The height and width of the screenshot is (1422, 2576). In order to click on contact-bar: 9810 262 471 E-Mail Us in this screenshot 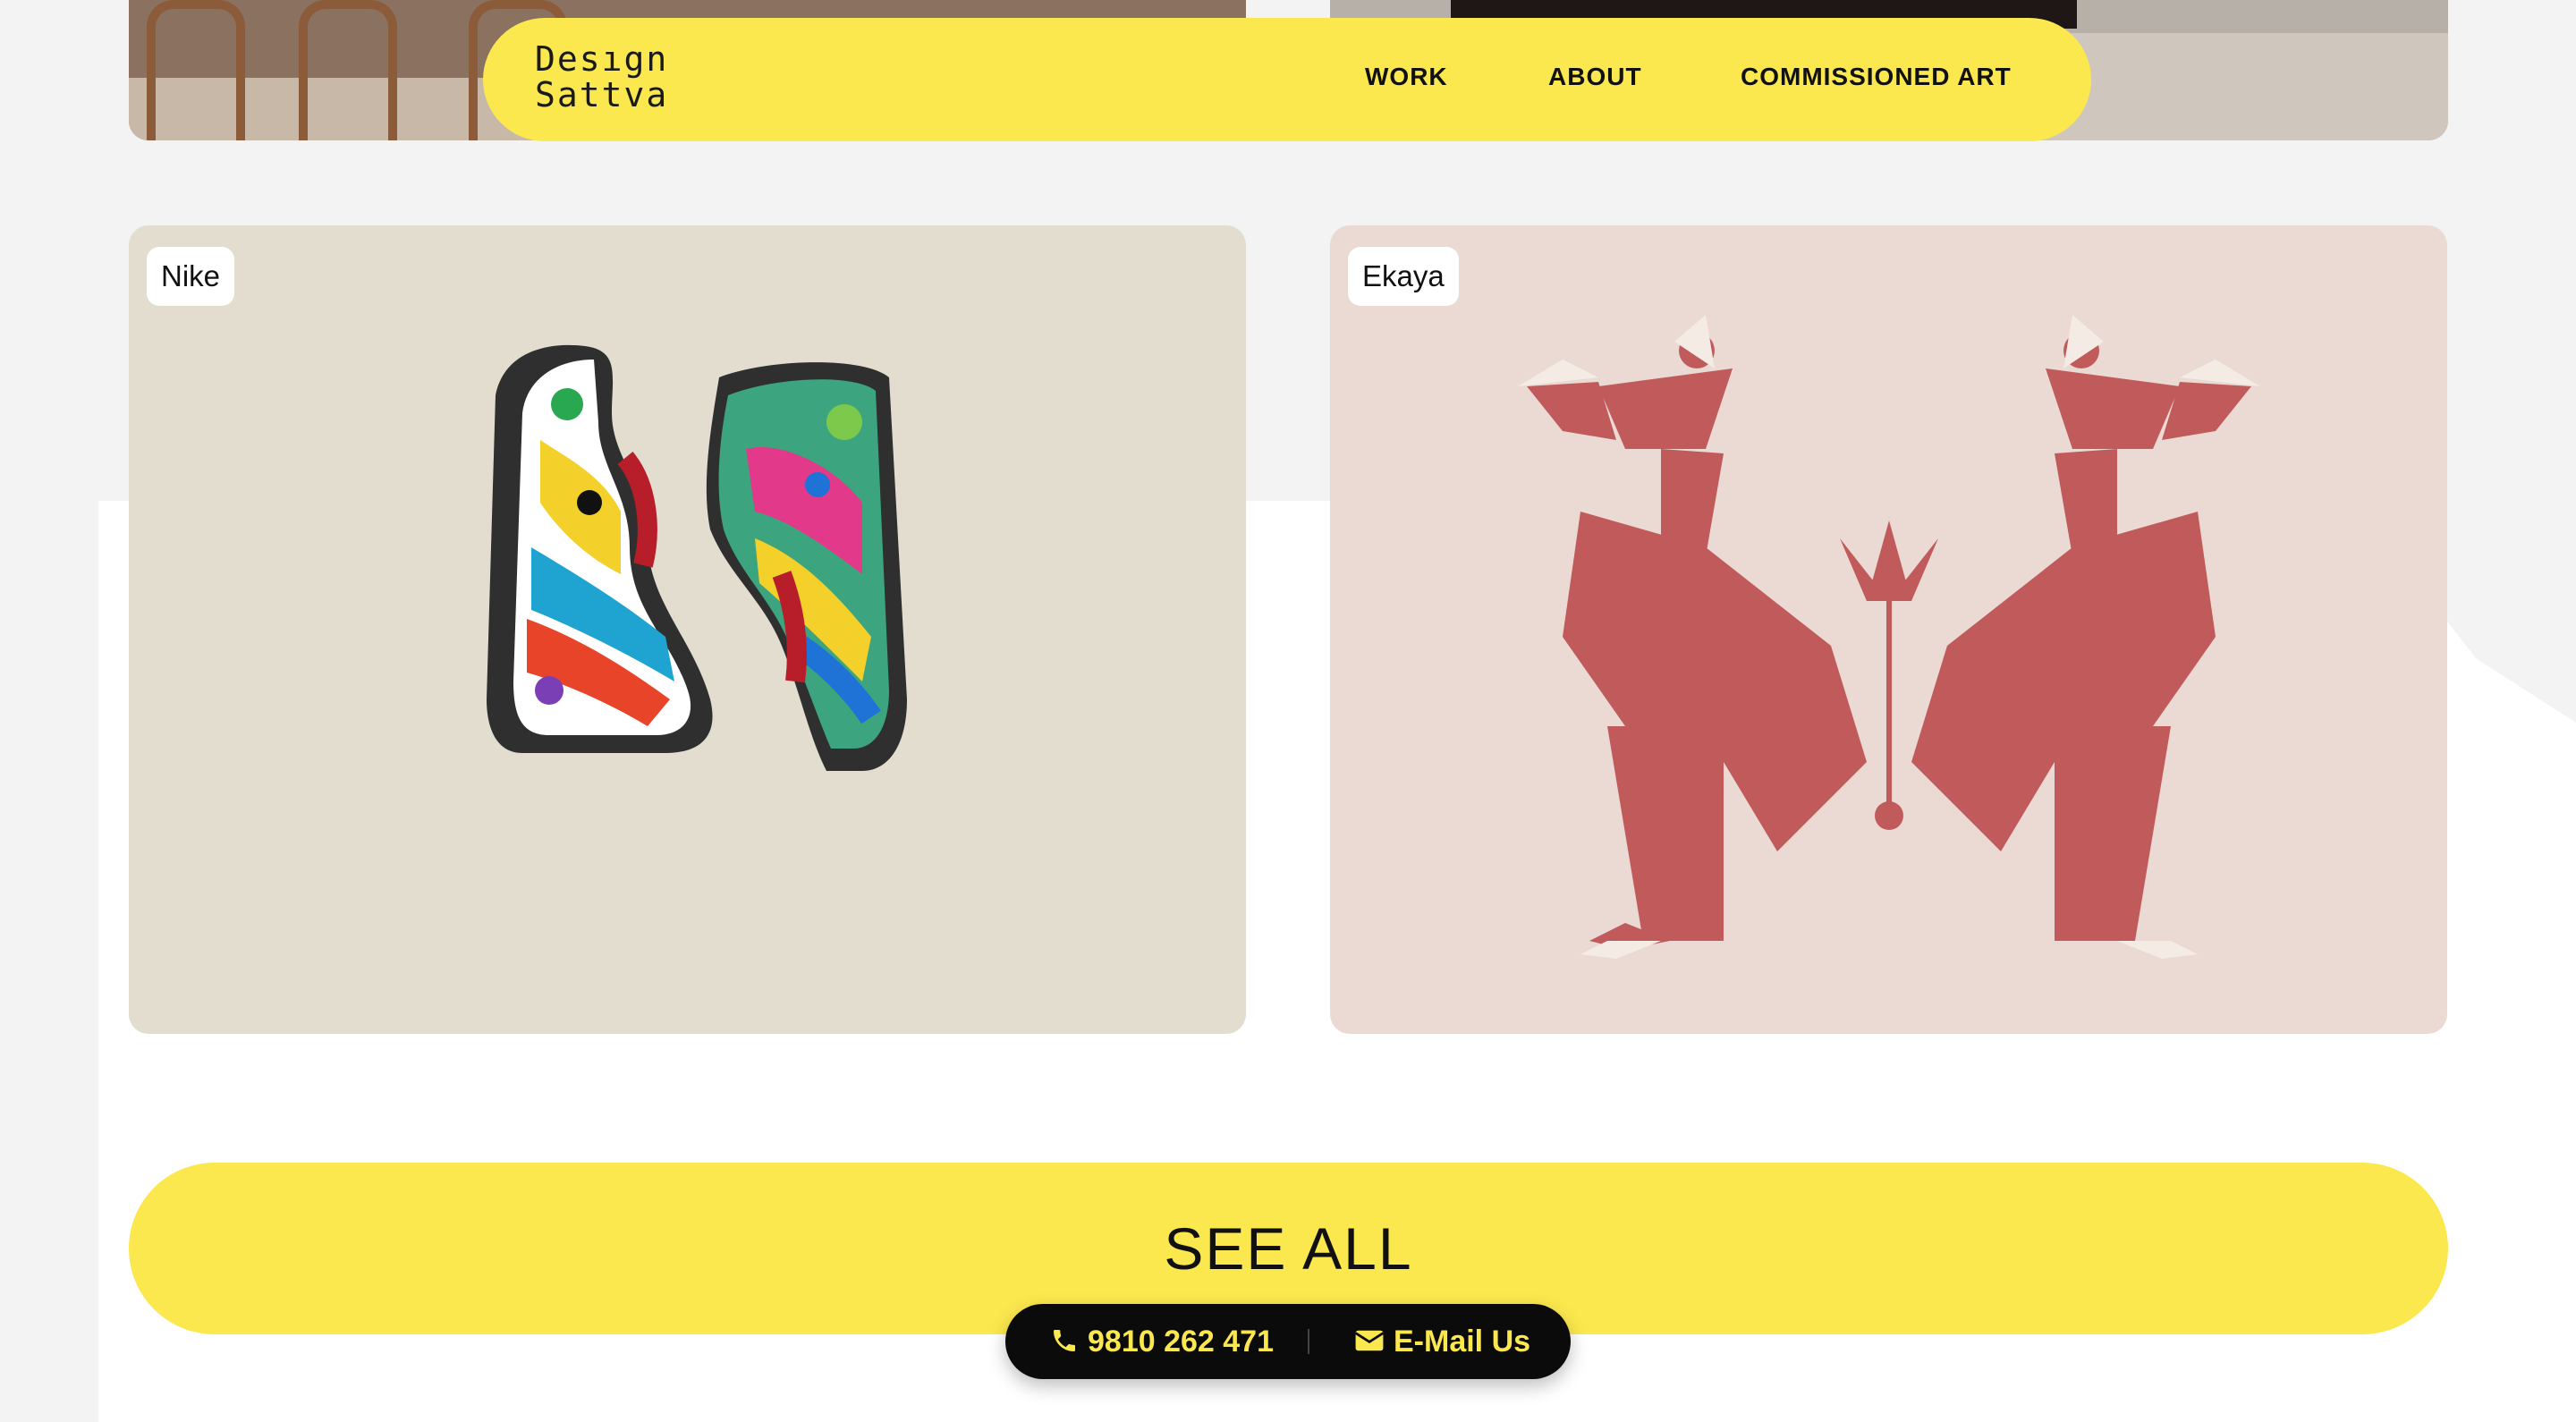, I will do `click(1288, 1341)`.